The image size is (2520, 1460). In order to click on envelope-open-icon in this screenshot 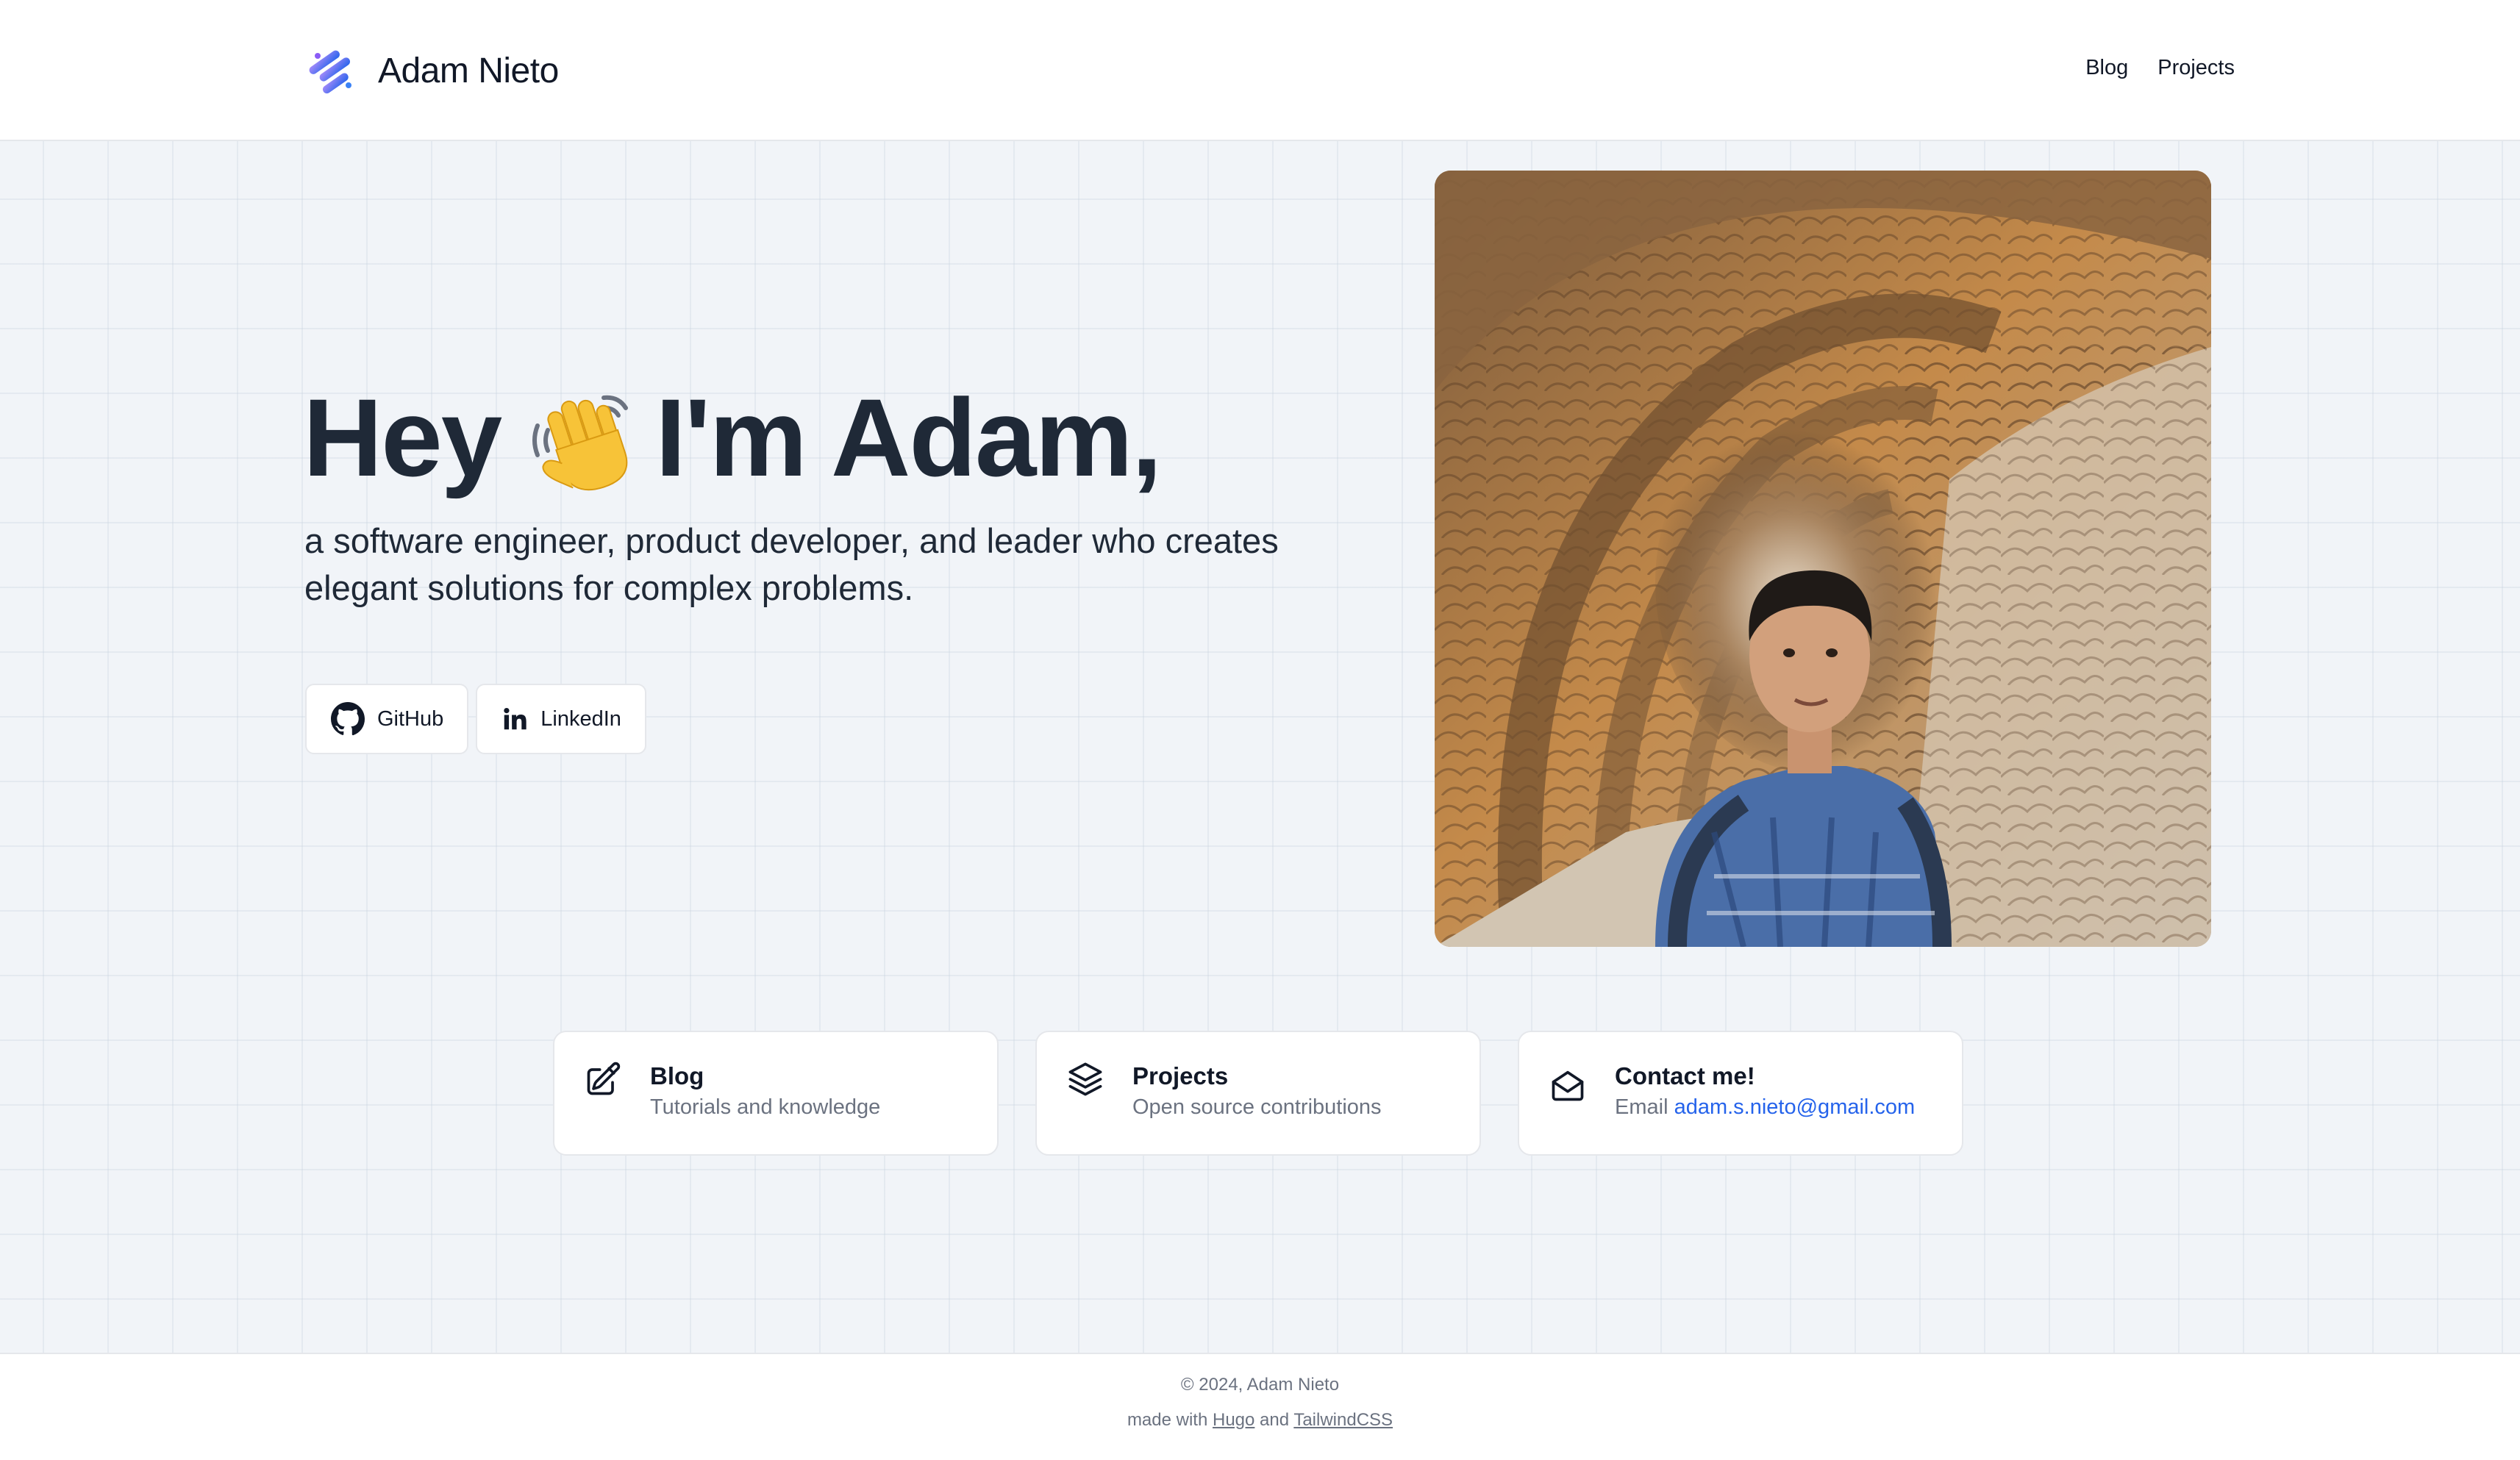, I will do `click(1568, 1085)`.